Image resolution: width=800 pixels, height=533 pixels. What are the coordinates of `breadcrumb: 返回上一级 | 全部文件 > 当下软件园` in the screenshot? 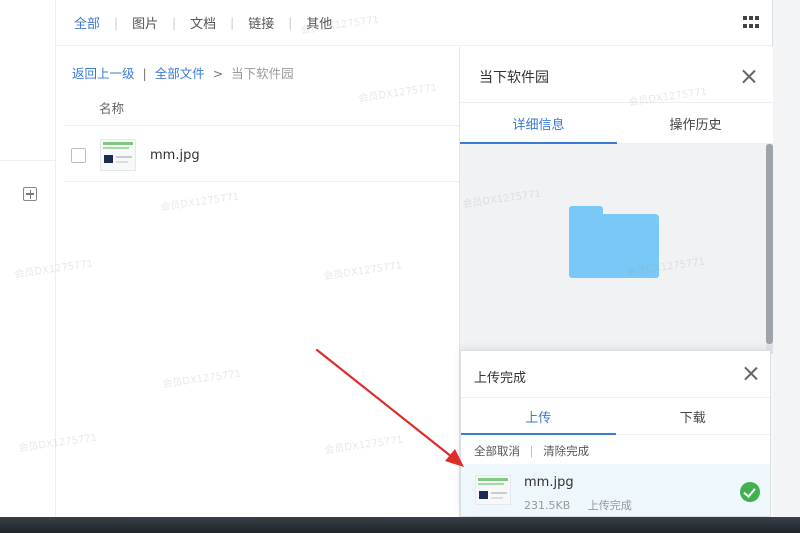 It's located at (183, 72).